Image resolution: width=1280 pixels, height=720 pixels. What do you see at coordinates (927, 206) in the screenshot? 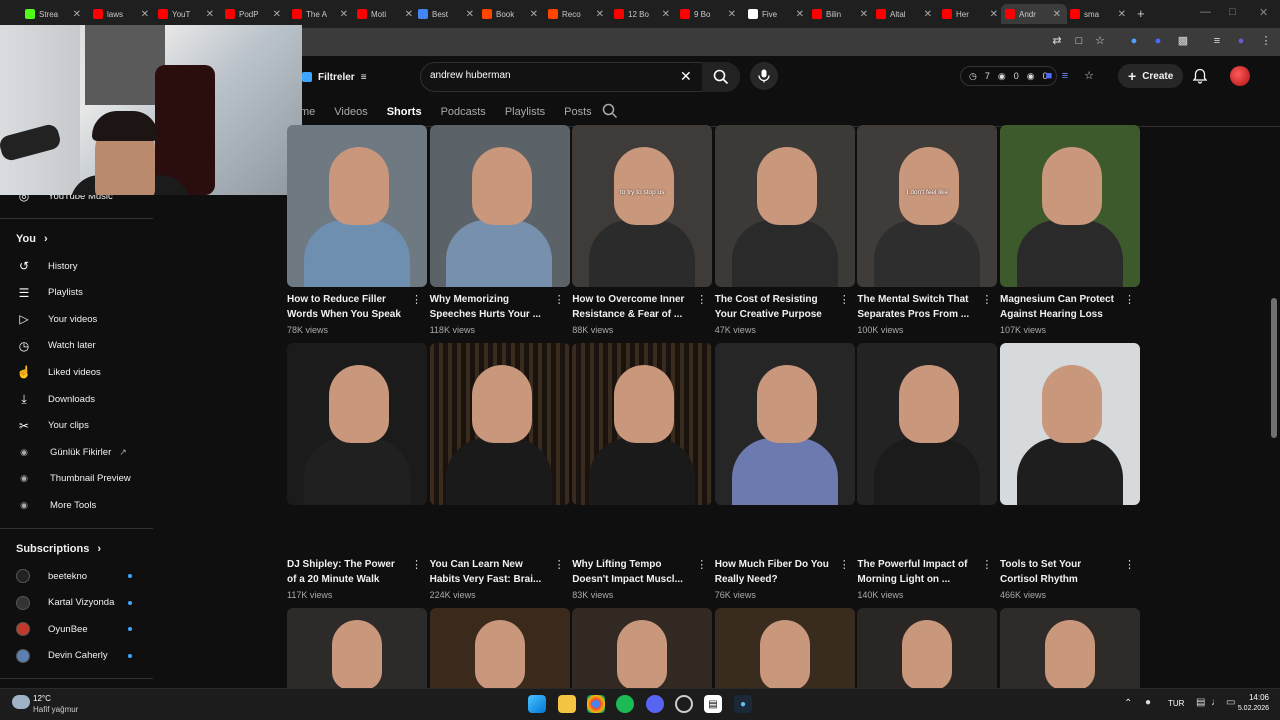
I see `video-thumbnail: I don't feel like` at bounding box center [927, 206].